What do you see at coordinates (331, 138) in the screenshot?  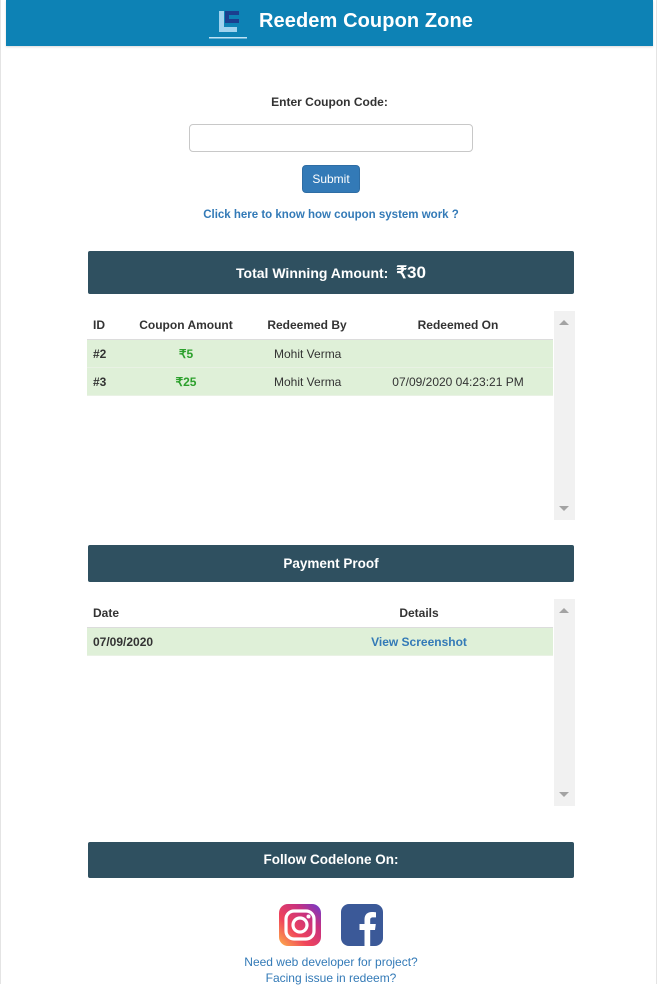 I see `coupon-code-input` at bounding box center [331, 138].